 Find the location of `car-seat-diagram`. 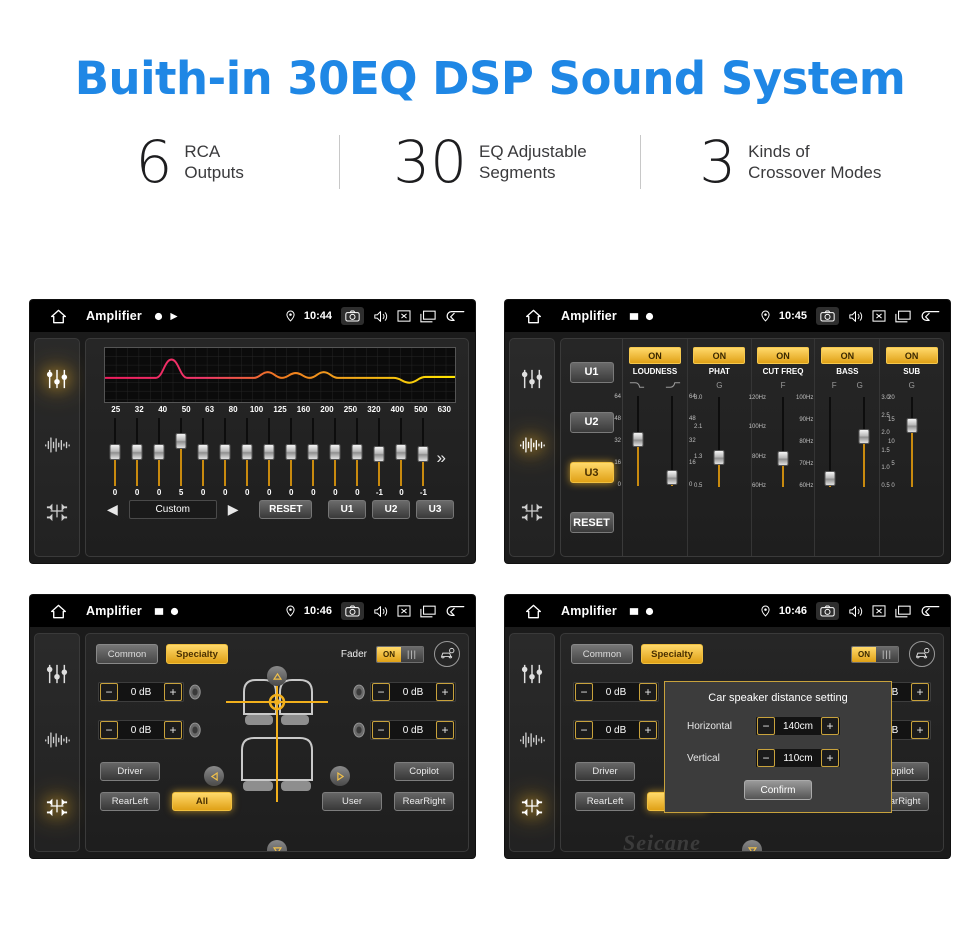

car-seat-diagram is located at coordinates (277, 744).